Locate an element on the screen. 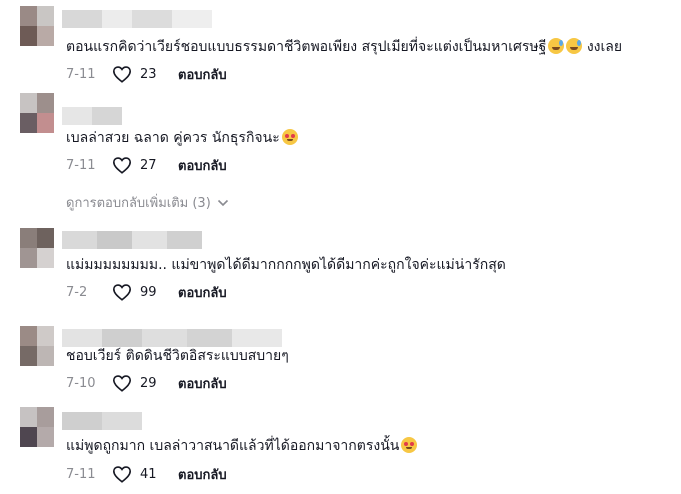 The image size is (681, 494). comment-date: 7-10 is located at coordinates (81, 383).